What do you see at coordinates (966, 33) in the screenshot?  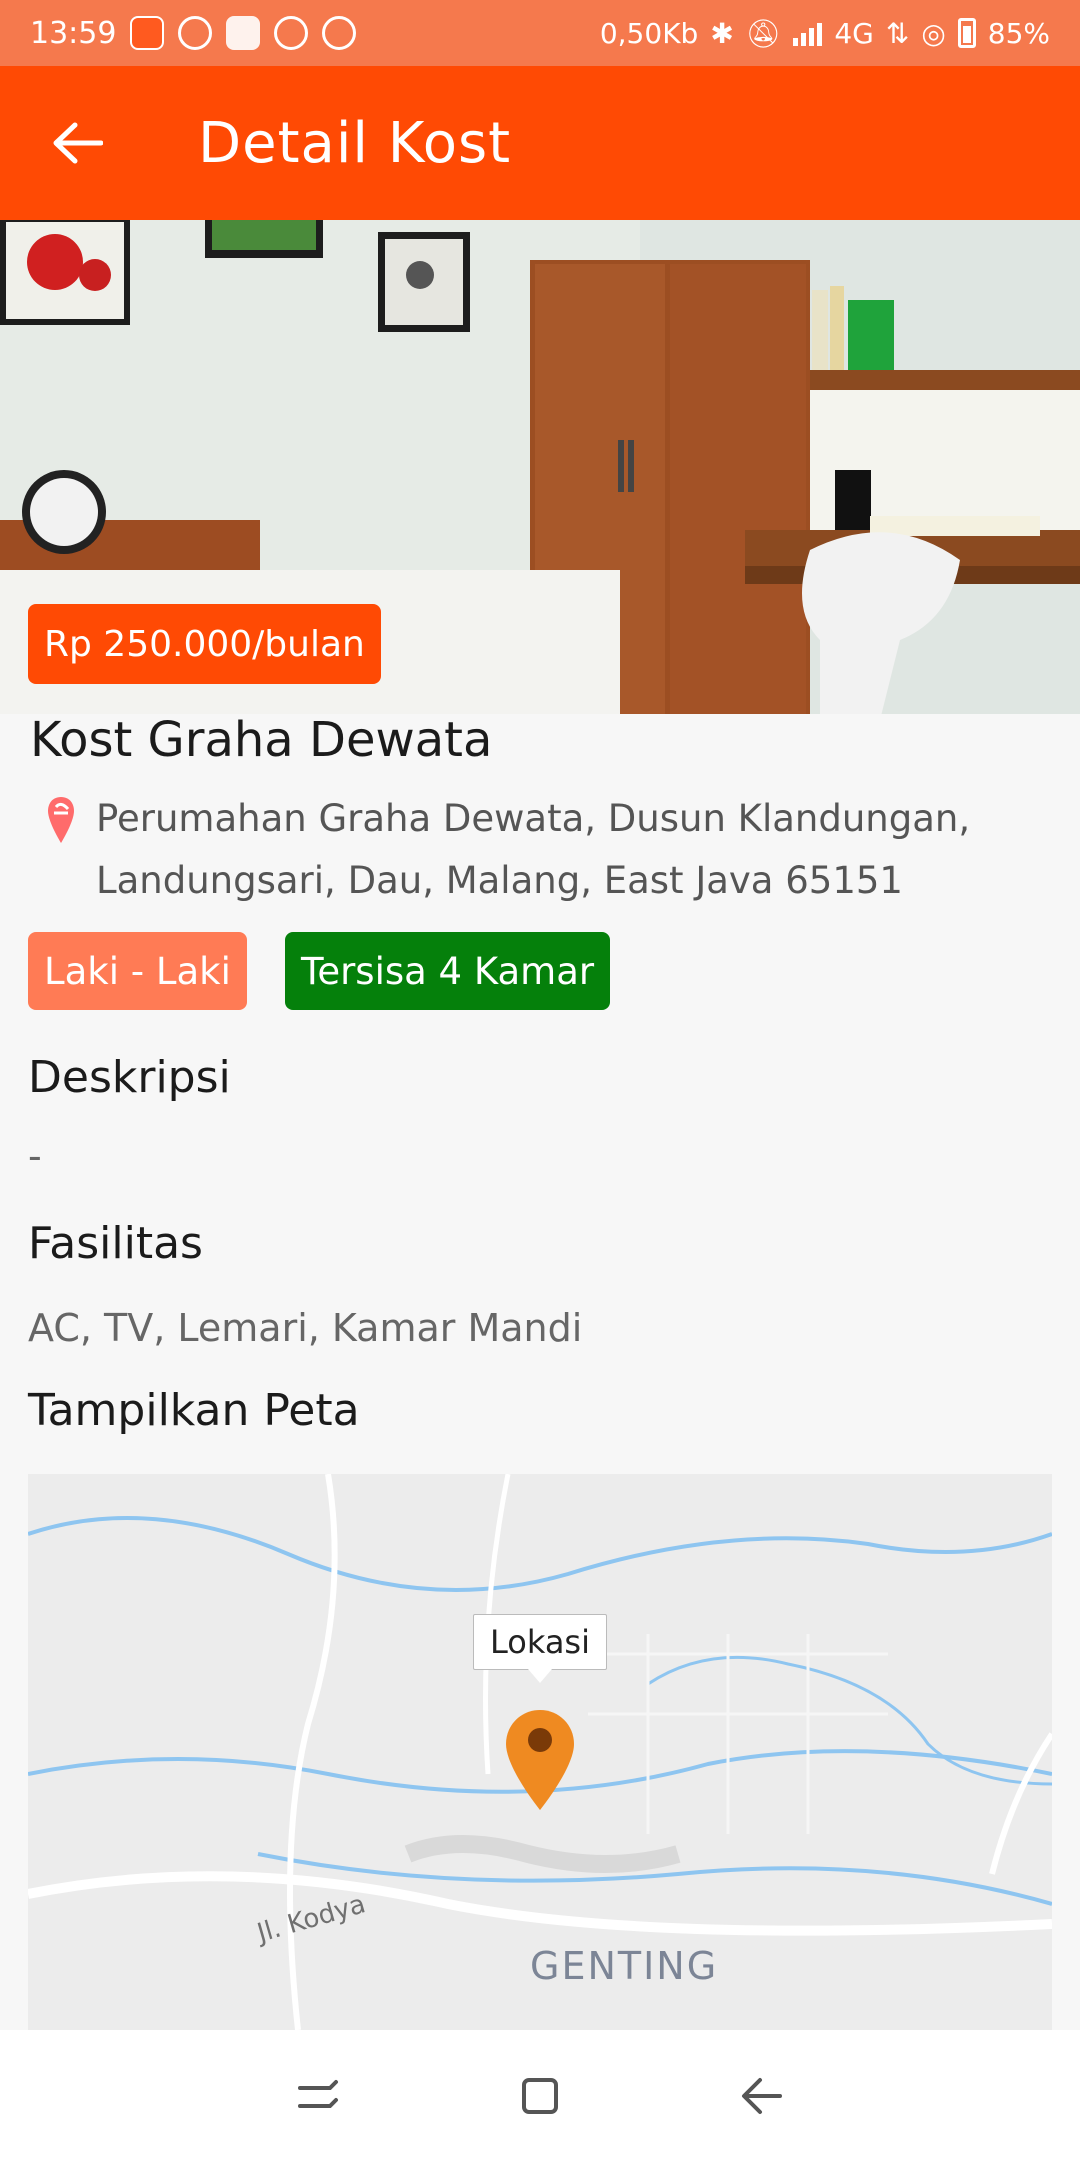 I see `battery-icon` at bounding box center [966, 33].